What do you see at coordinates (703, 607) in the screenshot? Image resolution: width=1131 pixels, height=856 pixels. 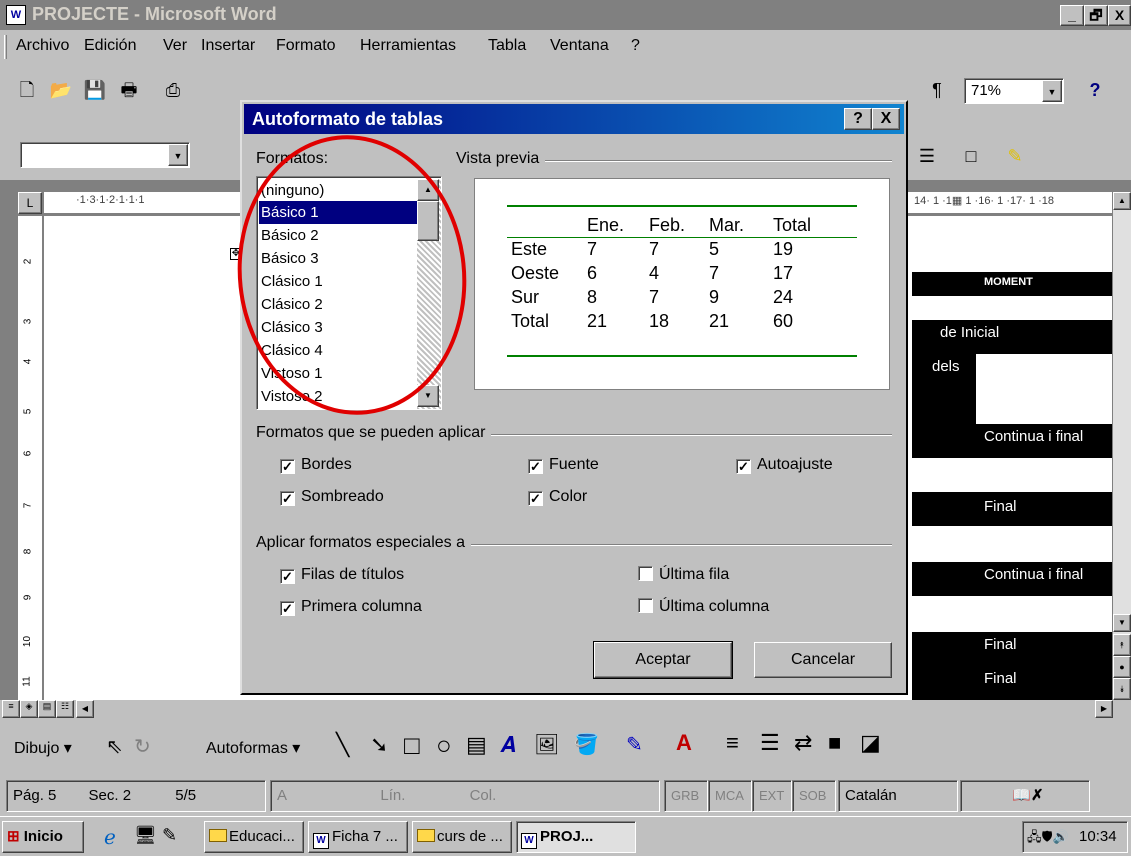 I see `ultima-columna-checkbox: Última columna` at bounding box center [703, 607].